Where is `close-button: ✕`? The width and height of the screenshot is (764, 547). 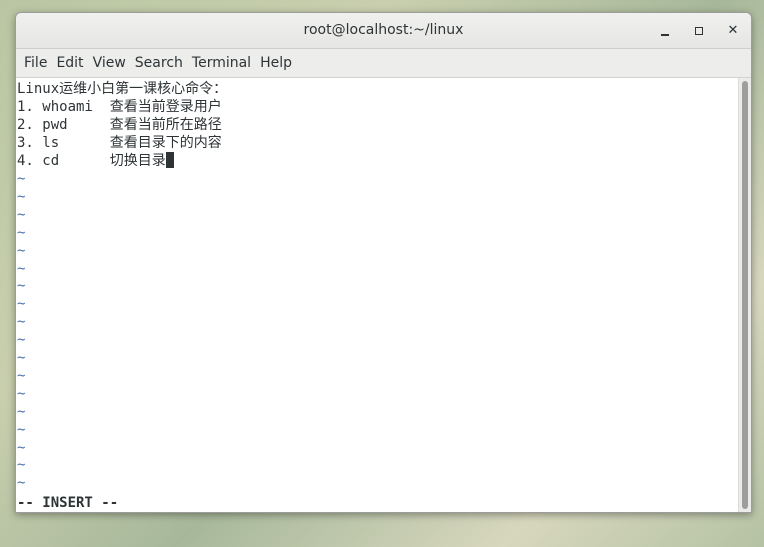 close-button: ✕ is located at coordinates (733, 31).